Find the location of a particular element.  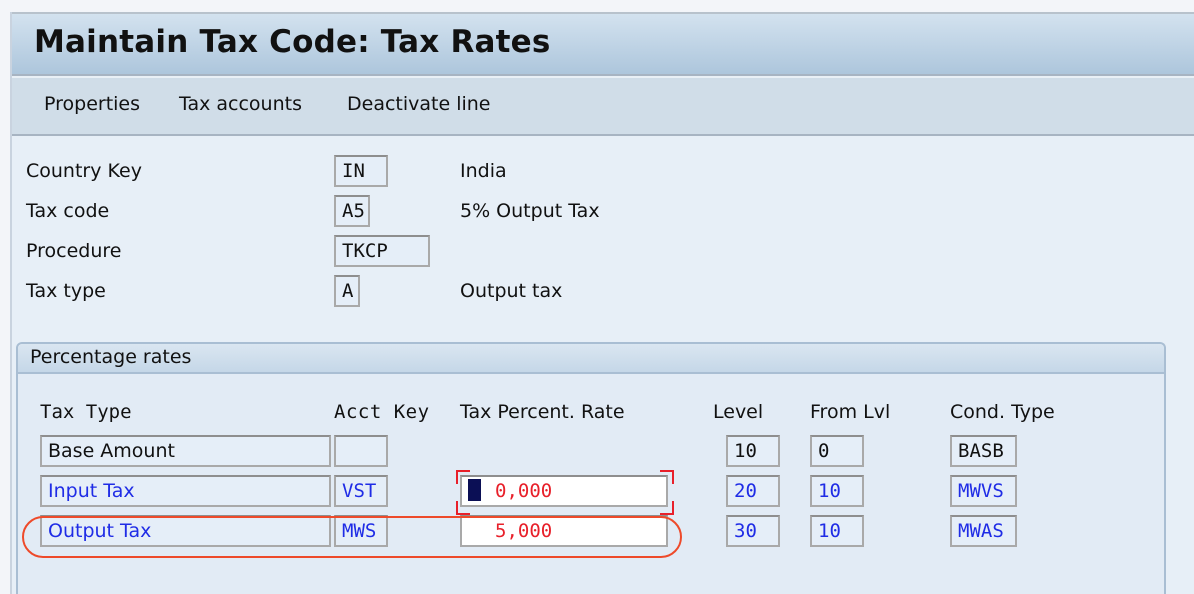

col-header-acct-key: Acct Key is located at coordinates (382, 412).